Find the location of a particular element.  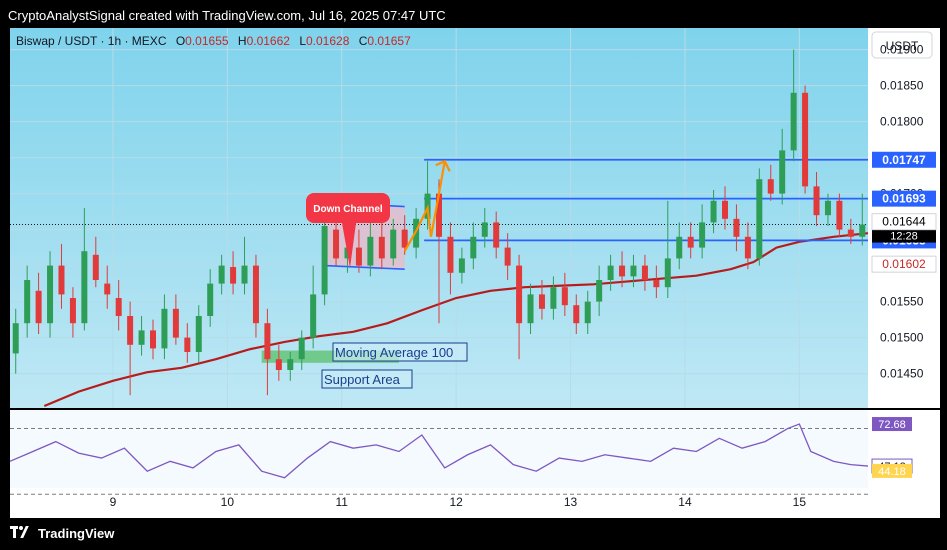

moving-average-label: Moving Average 100 is located at coordinates (394, 352).